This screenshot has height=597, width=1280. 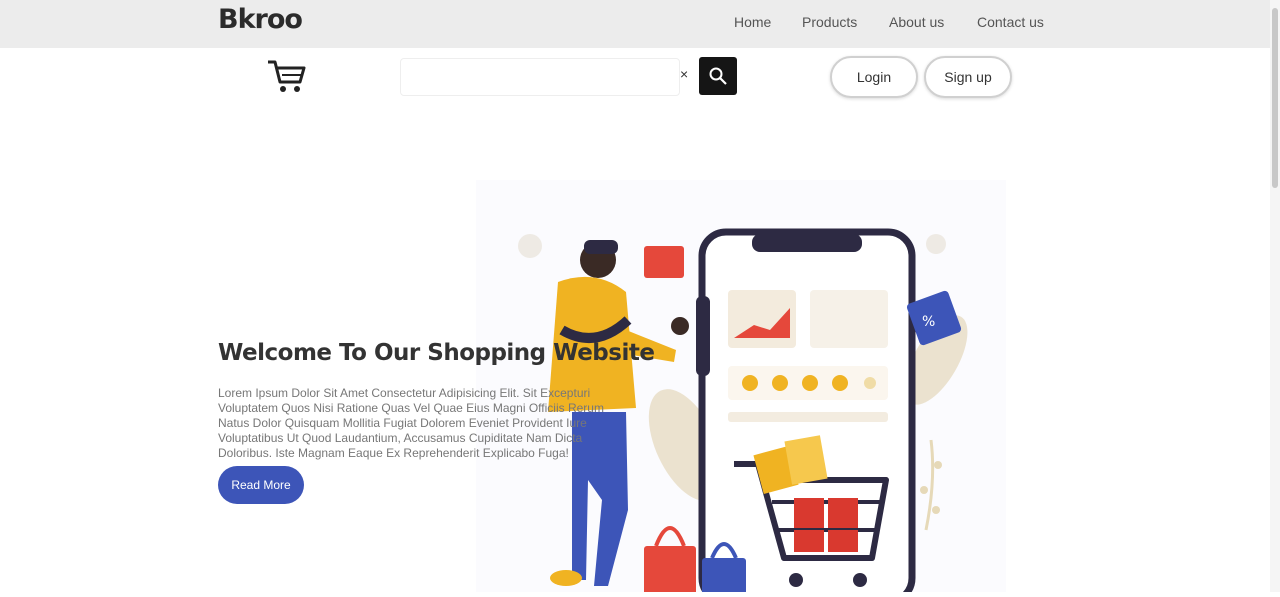 What do you see at coordinates (829, 22) in the screenshot?
I see `nav-link-products: Products` at bounding box center [829, 22].